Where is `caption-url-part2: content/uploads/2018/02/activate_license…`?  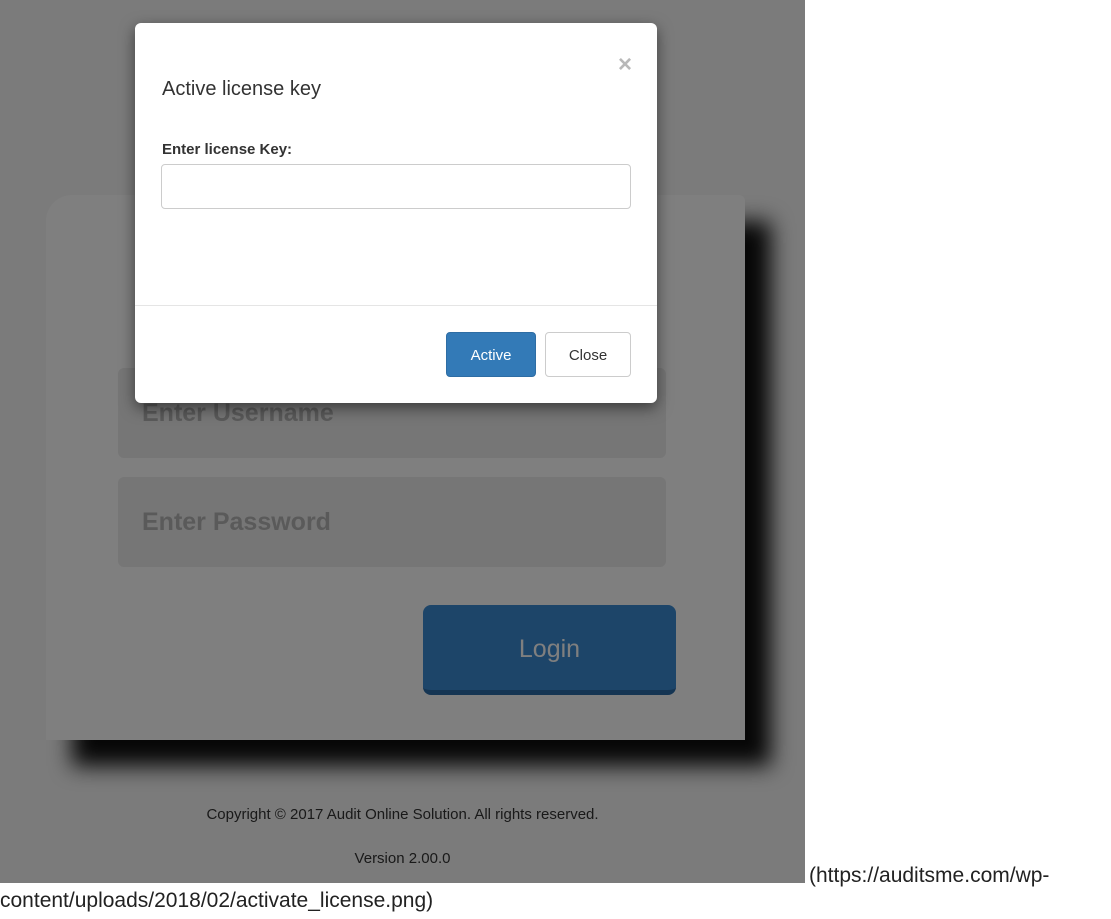
caption-url-part2: content/uploads/2018/02/activate_license… is located at coordinates (217, 900).